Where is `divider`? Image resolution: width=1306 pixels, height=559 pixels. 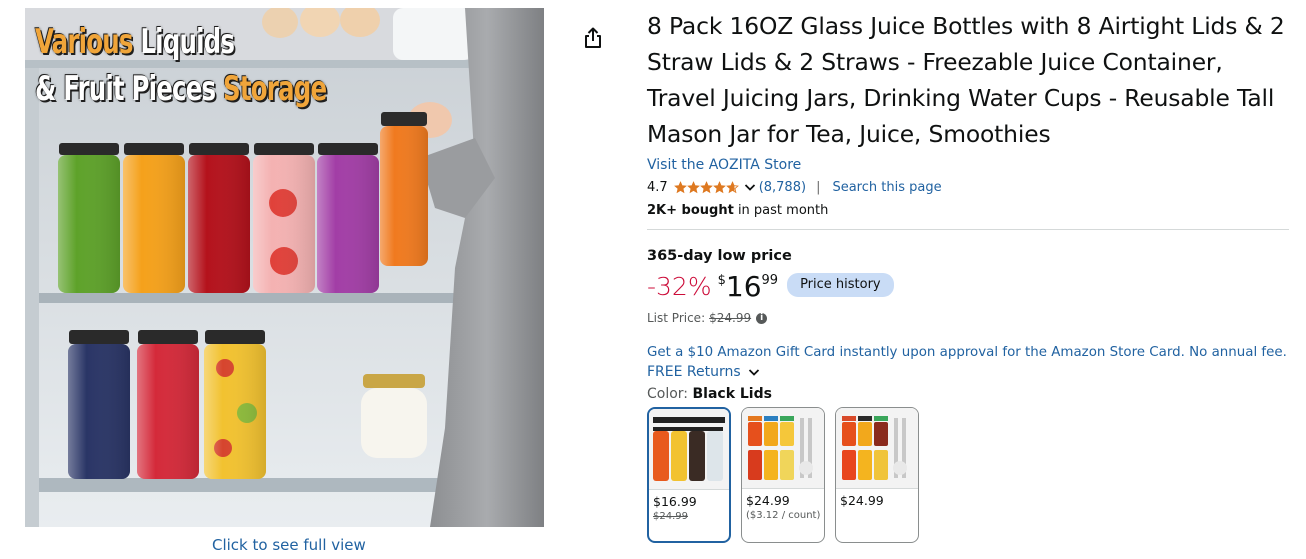
divider is located at coordinates (968, 229).